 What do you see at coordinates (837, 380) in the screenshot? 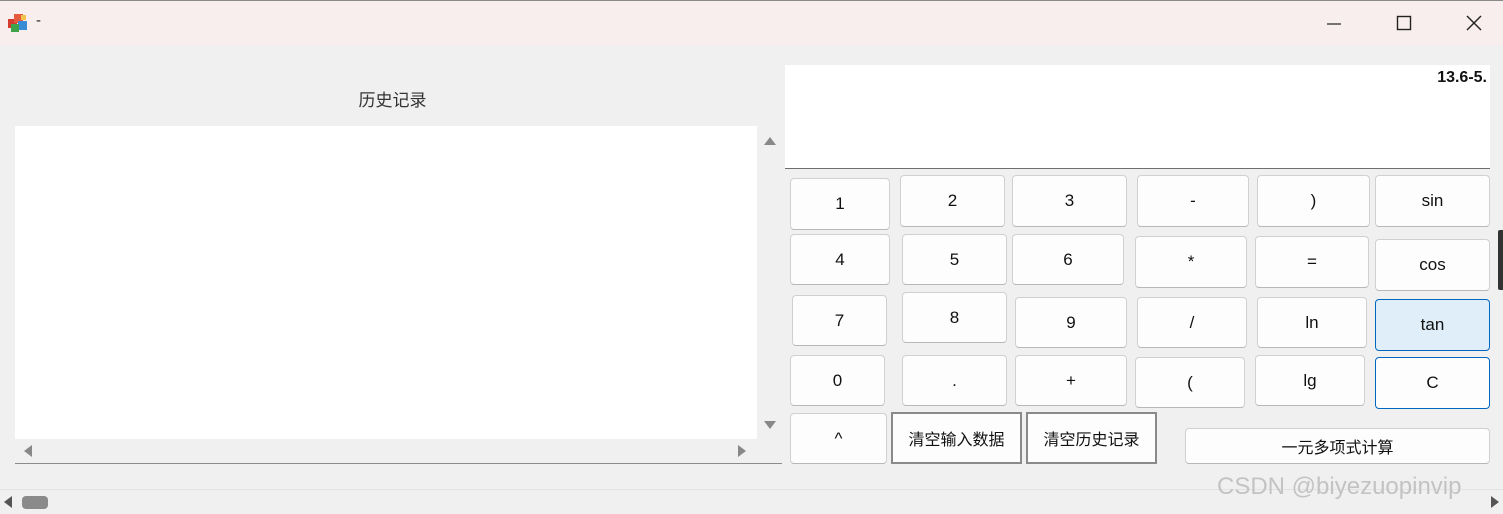
I see `key-0: 0` at bounding box center [837, 380].